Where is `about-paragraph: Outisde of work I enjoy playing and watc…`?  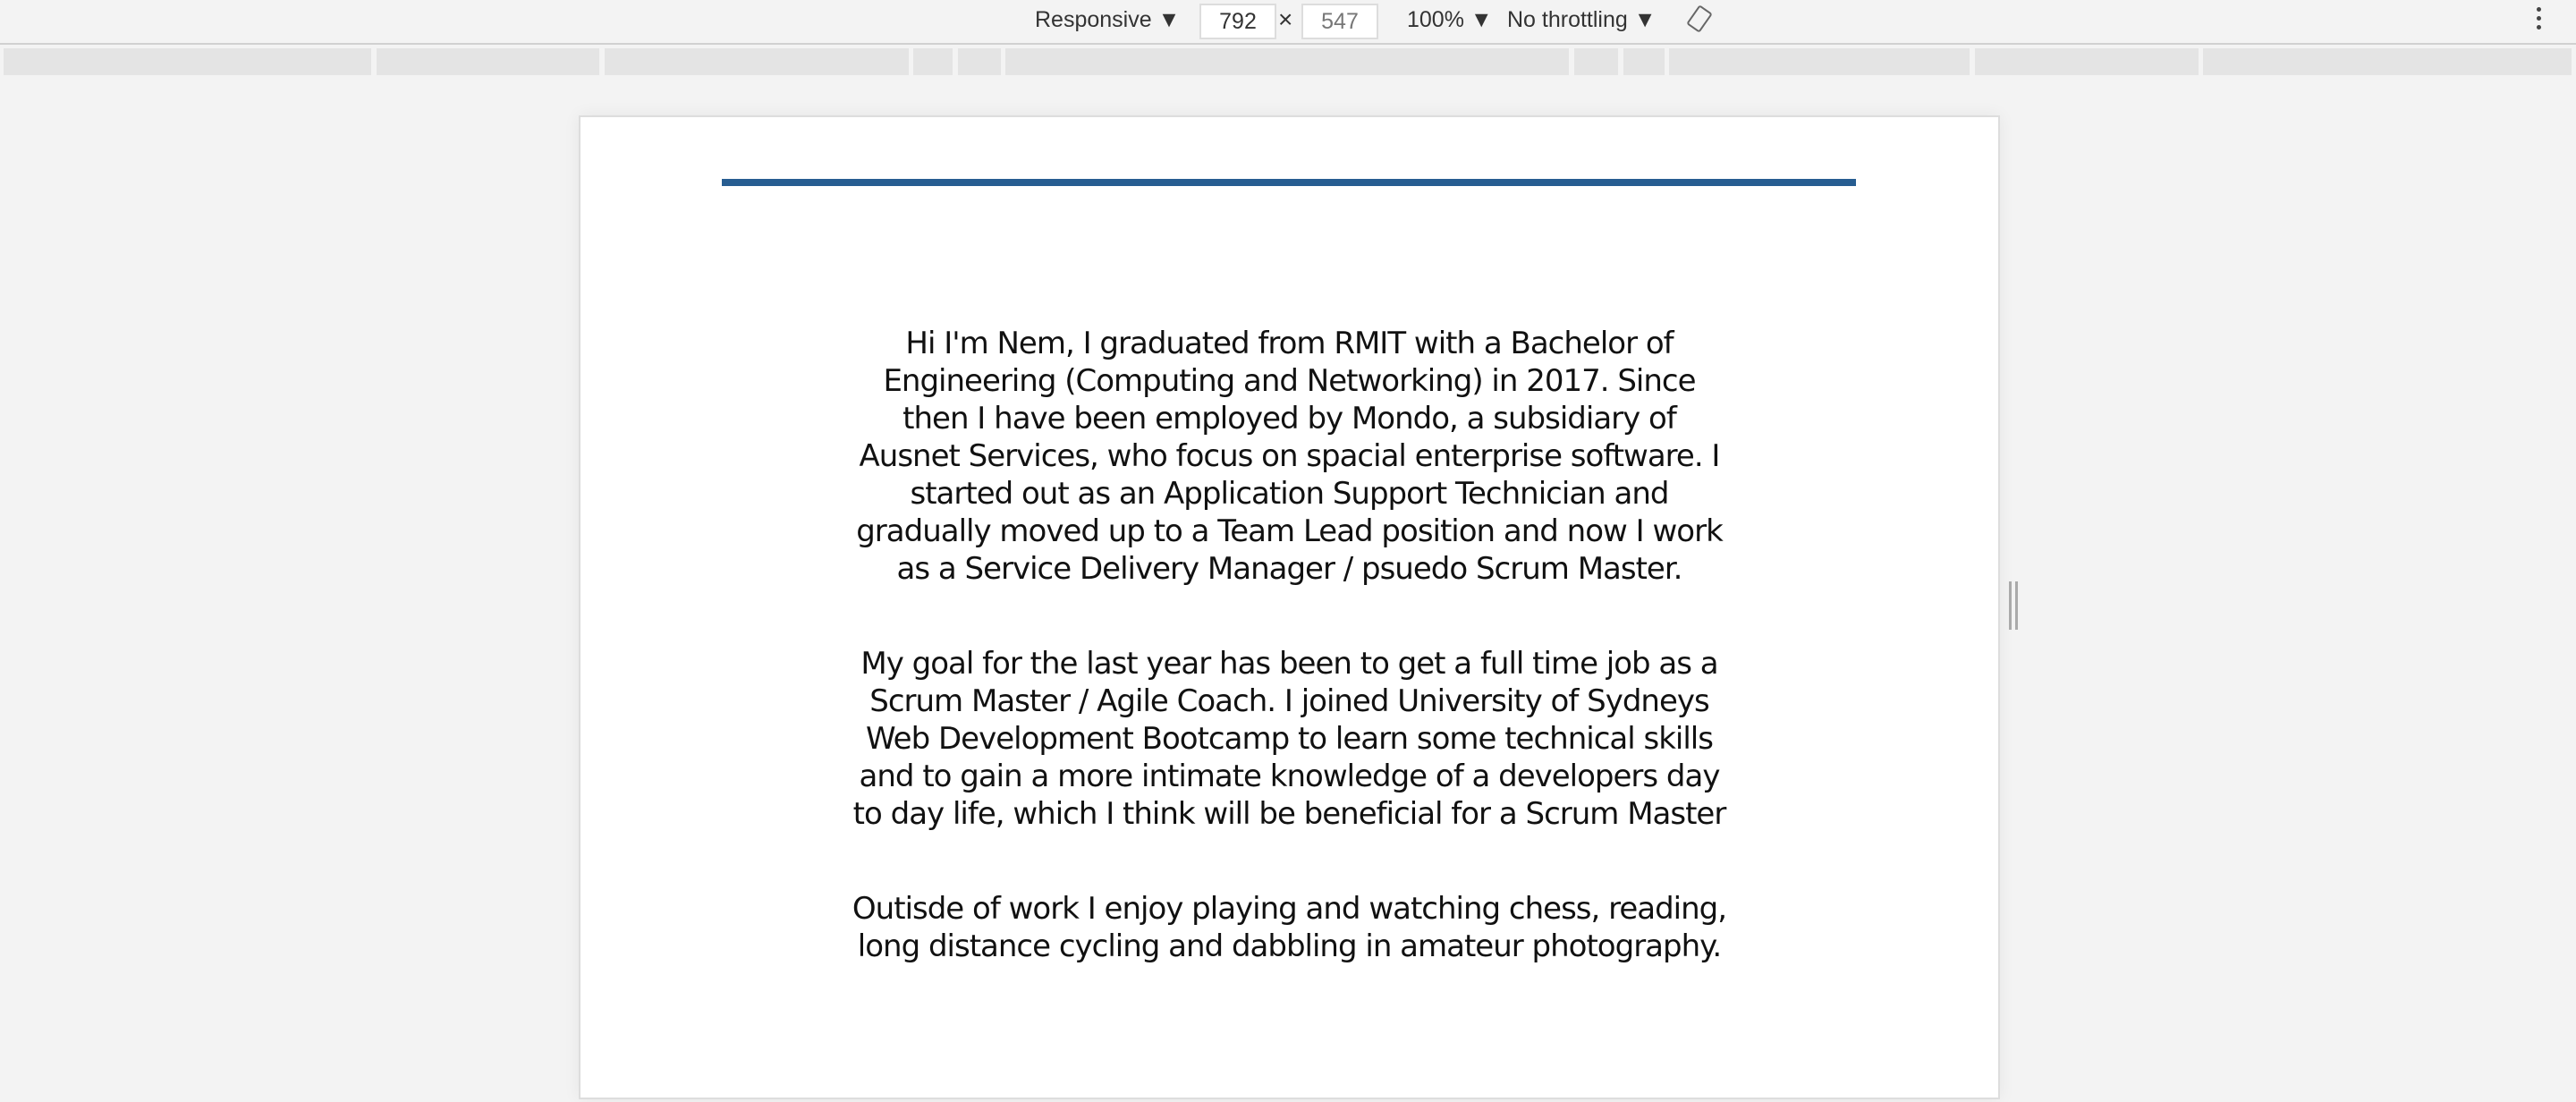
about-paragraph: Outisde of work I enjoy playing and watc… is located at coordinates (1289, 927).